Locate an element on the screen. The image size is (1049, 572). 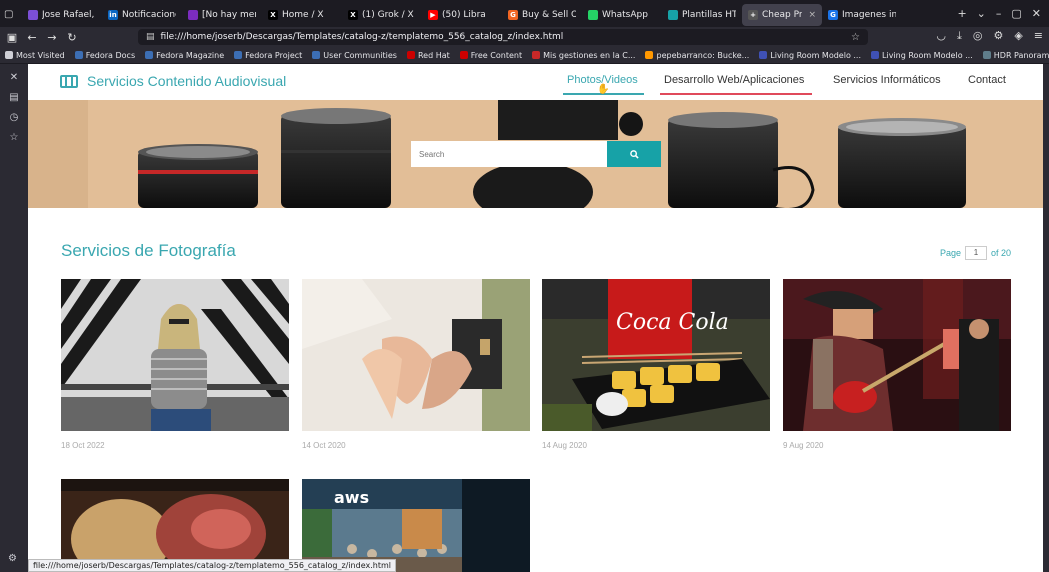
brand: Servicios Contenido Audiovisual is located at coordinates (173, 81).